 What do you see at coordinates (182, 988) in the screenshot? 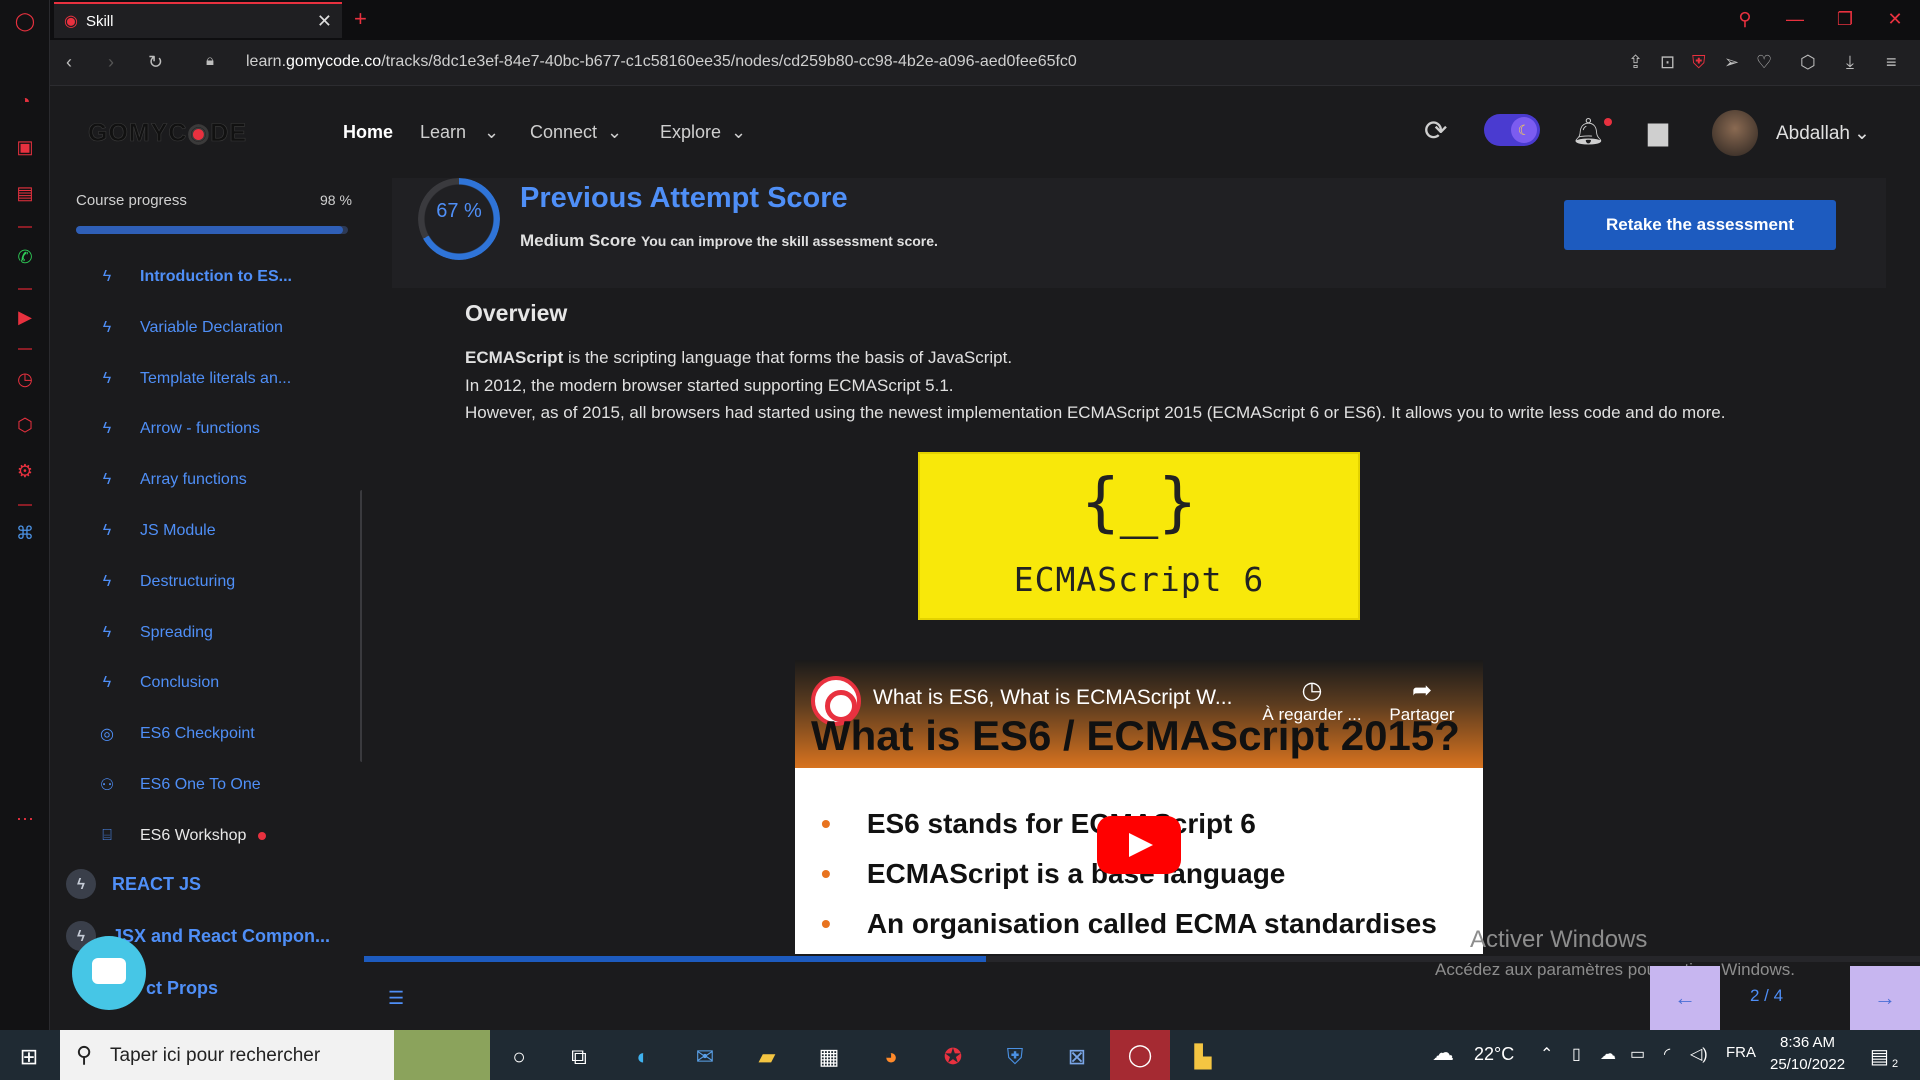
I see `module-props: ct Props` at bounding box center [182, 988].